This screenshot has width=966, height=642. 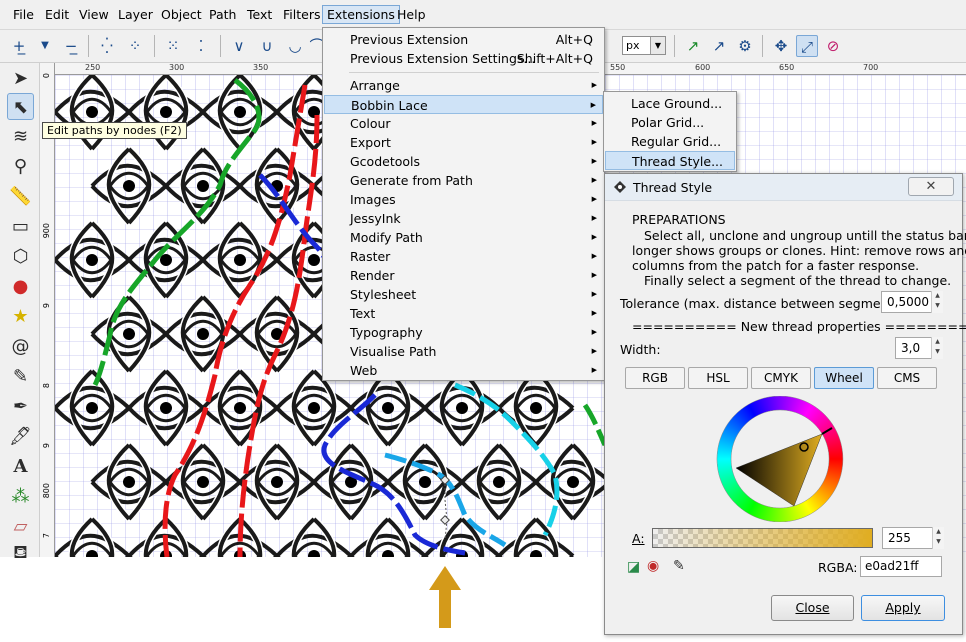 I want to click on 3d-box-tool-icon: ⬡, so click(x=20, y=256).